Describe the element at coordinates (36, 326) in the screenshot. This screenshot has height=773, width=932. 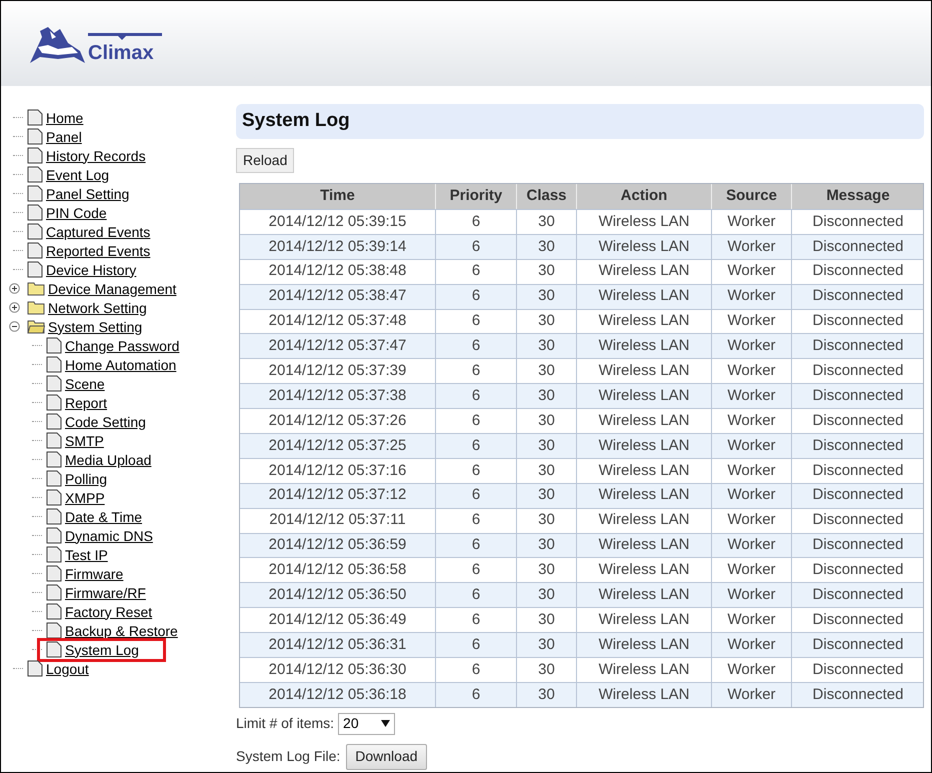
I see `open-folder-icon` at that location.